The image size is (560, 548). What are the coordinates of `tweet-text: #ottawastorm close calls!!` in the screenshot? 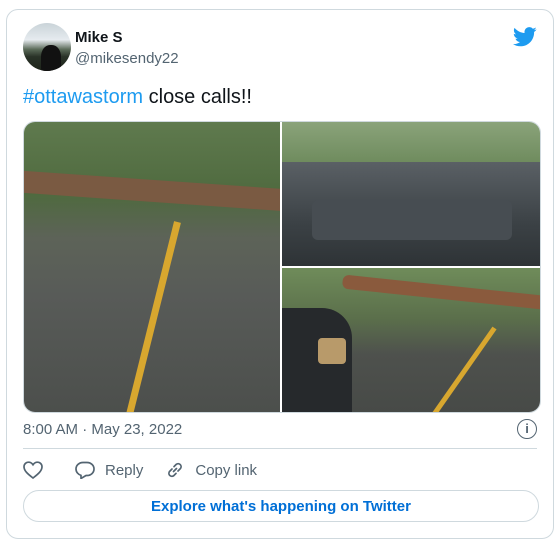 It's located at (137, 97).